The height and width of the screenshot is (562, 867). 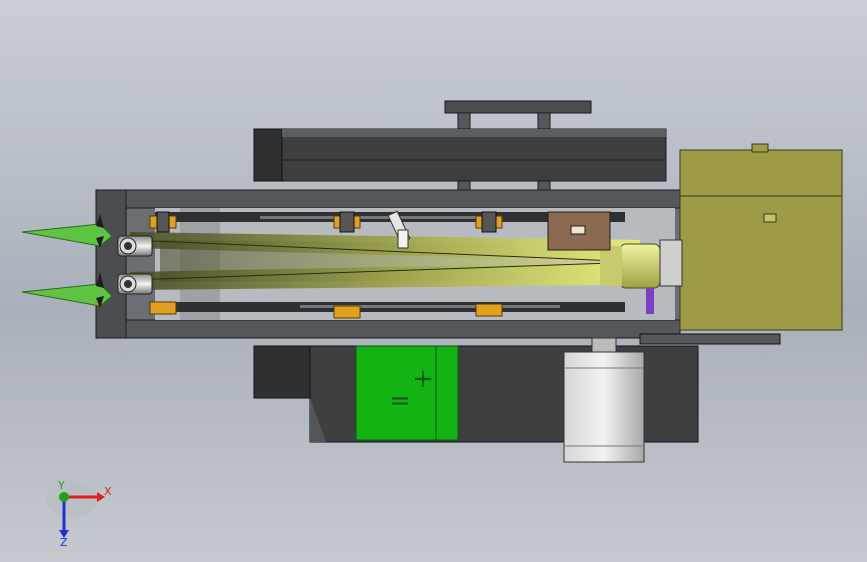 What do you see at coordinates (135, 284) in the screenshot?
I see `front-roller-bottom` at bounding box center [135, 284].